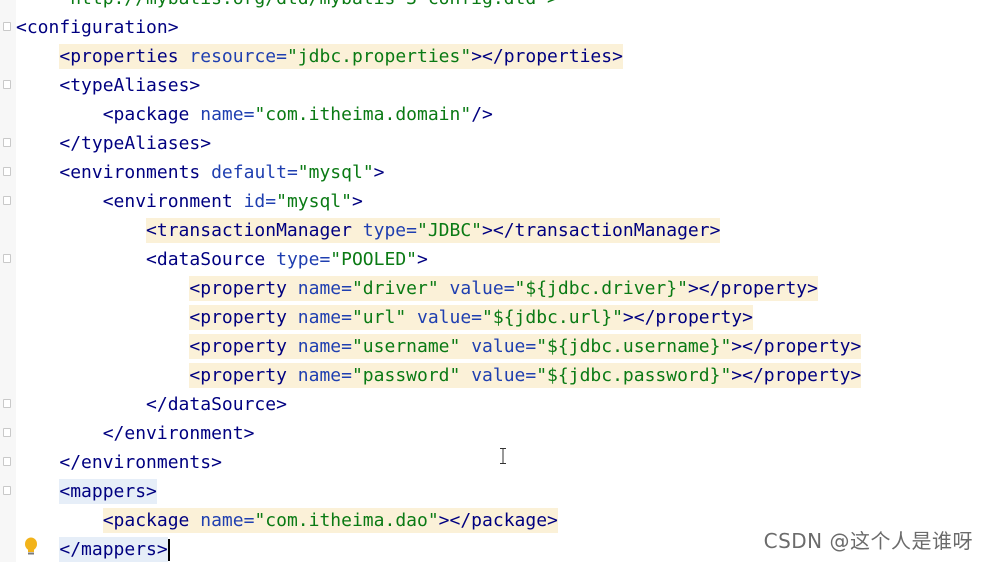 This screenshot has height=564, width=987. Describe the element at coordinates (498, 520) in the screenshot. I see `tag-close: ></package>` at that location.